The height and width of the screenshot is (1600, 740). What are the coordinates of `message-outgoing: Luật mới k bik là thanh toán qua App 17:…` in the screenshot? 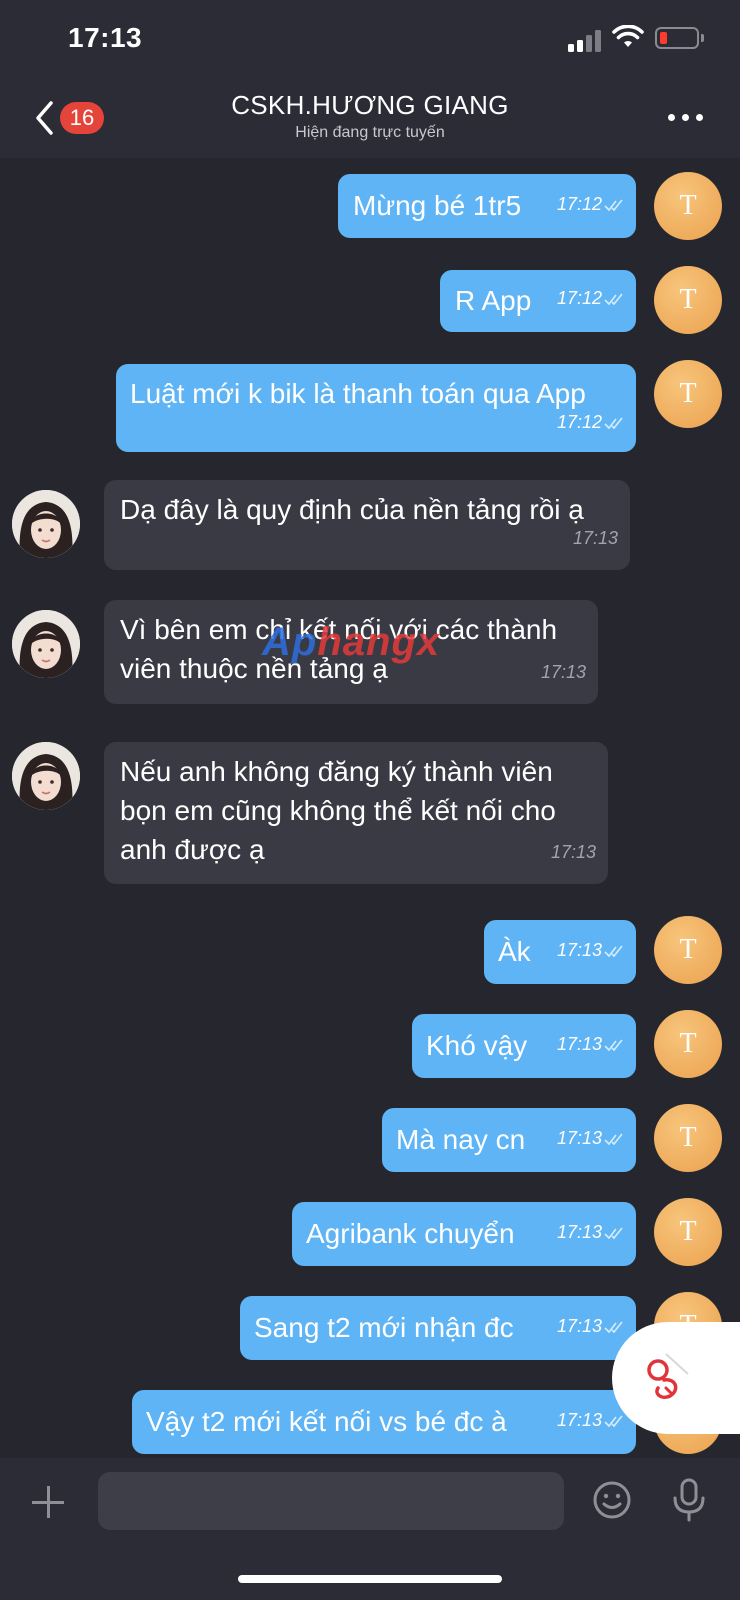 It's located at (376, 408).